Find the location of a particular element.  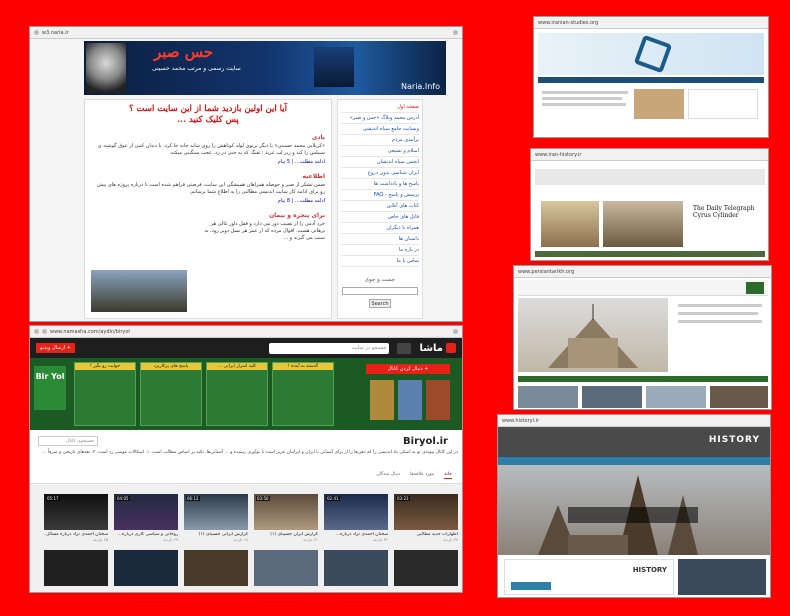

cover-panel: گذشته به آینده ! is located at coordinates (303, 394).